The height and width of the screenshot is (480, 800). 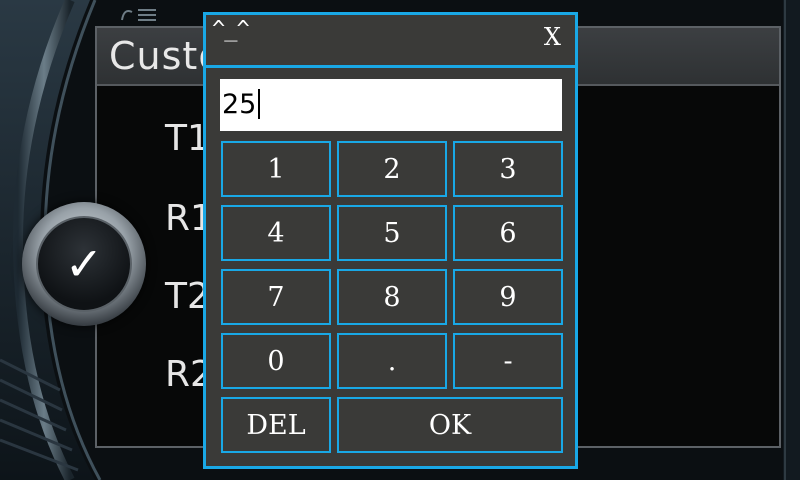 I want to click on number-input-value: 25, so click(x=239, y=104).